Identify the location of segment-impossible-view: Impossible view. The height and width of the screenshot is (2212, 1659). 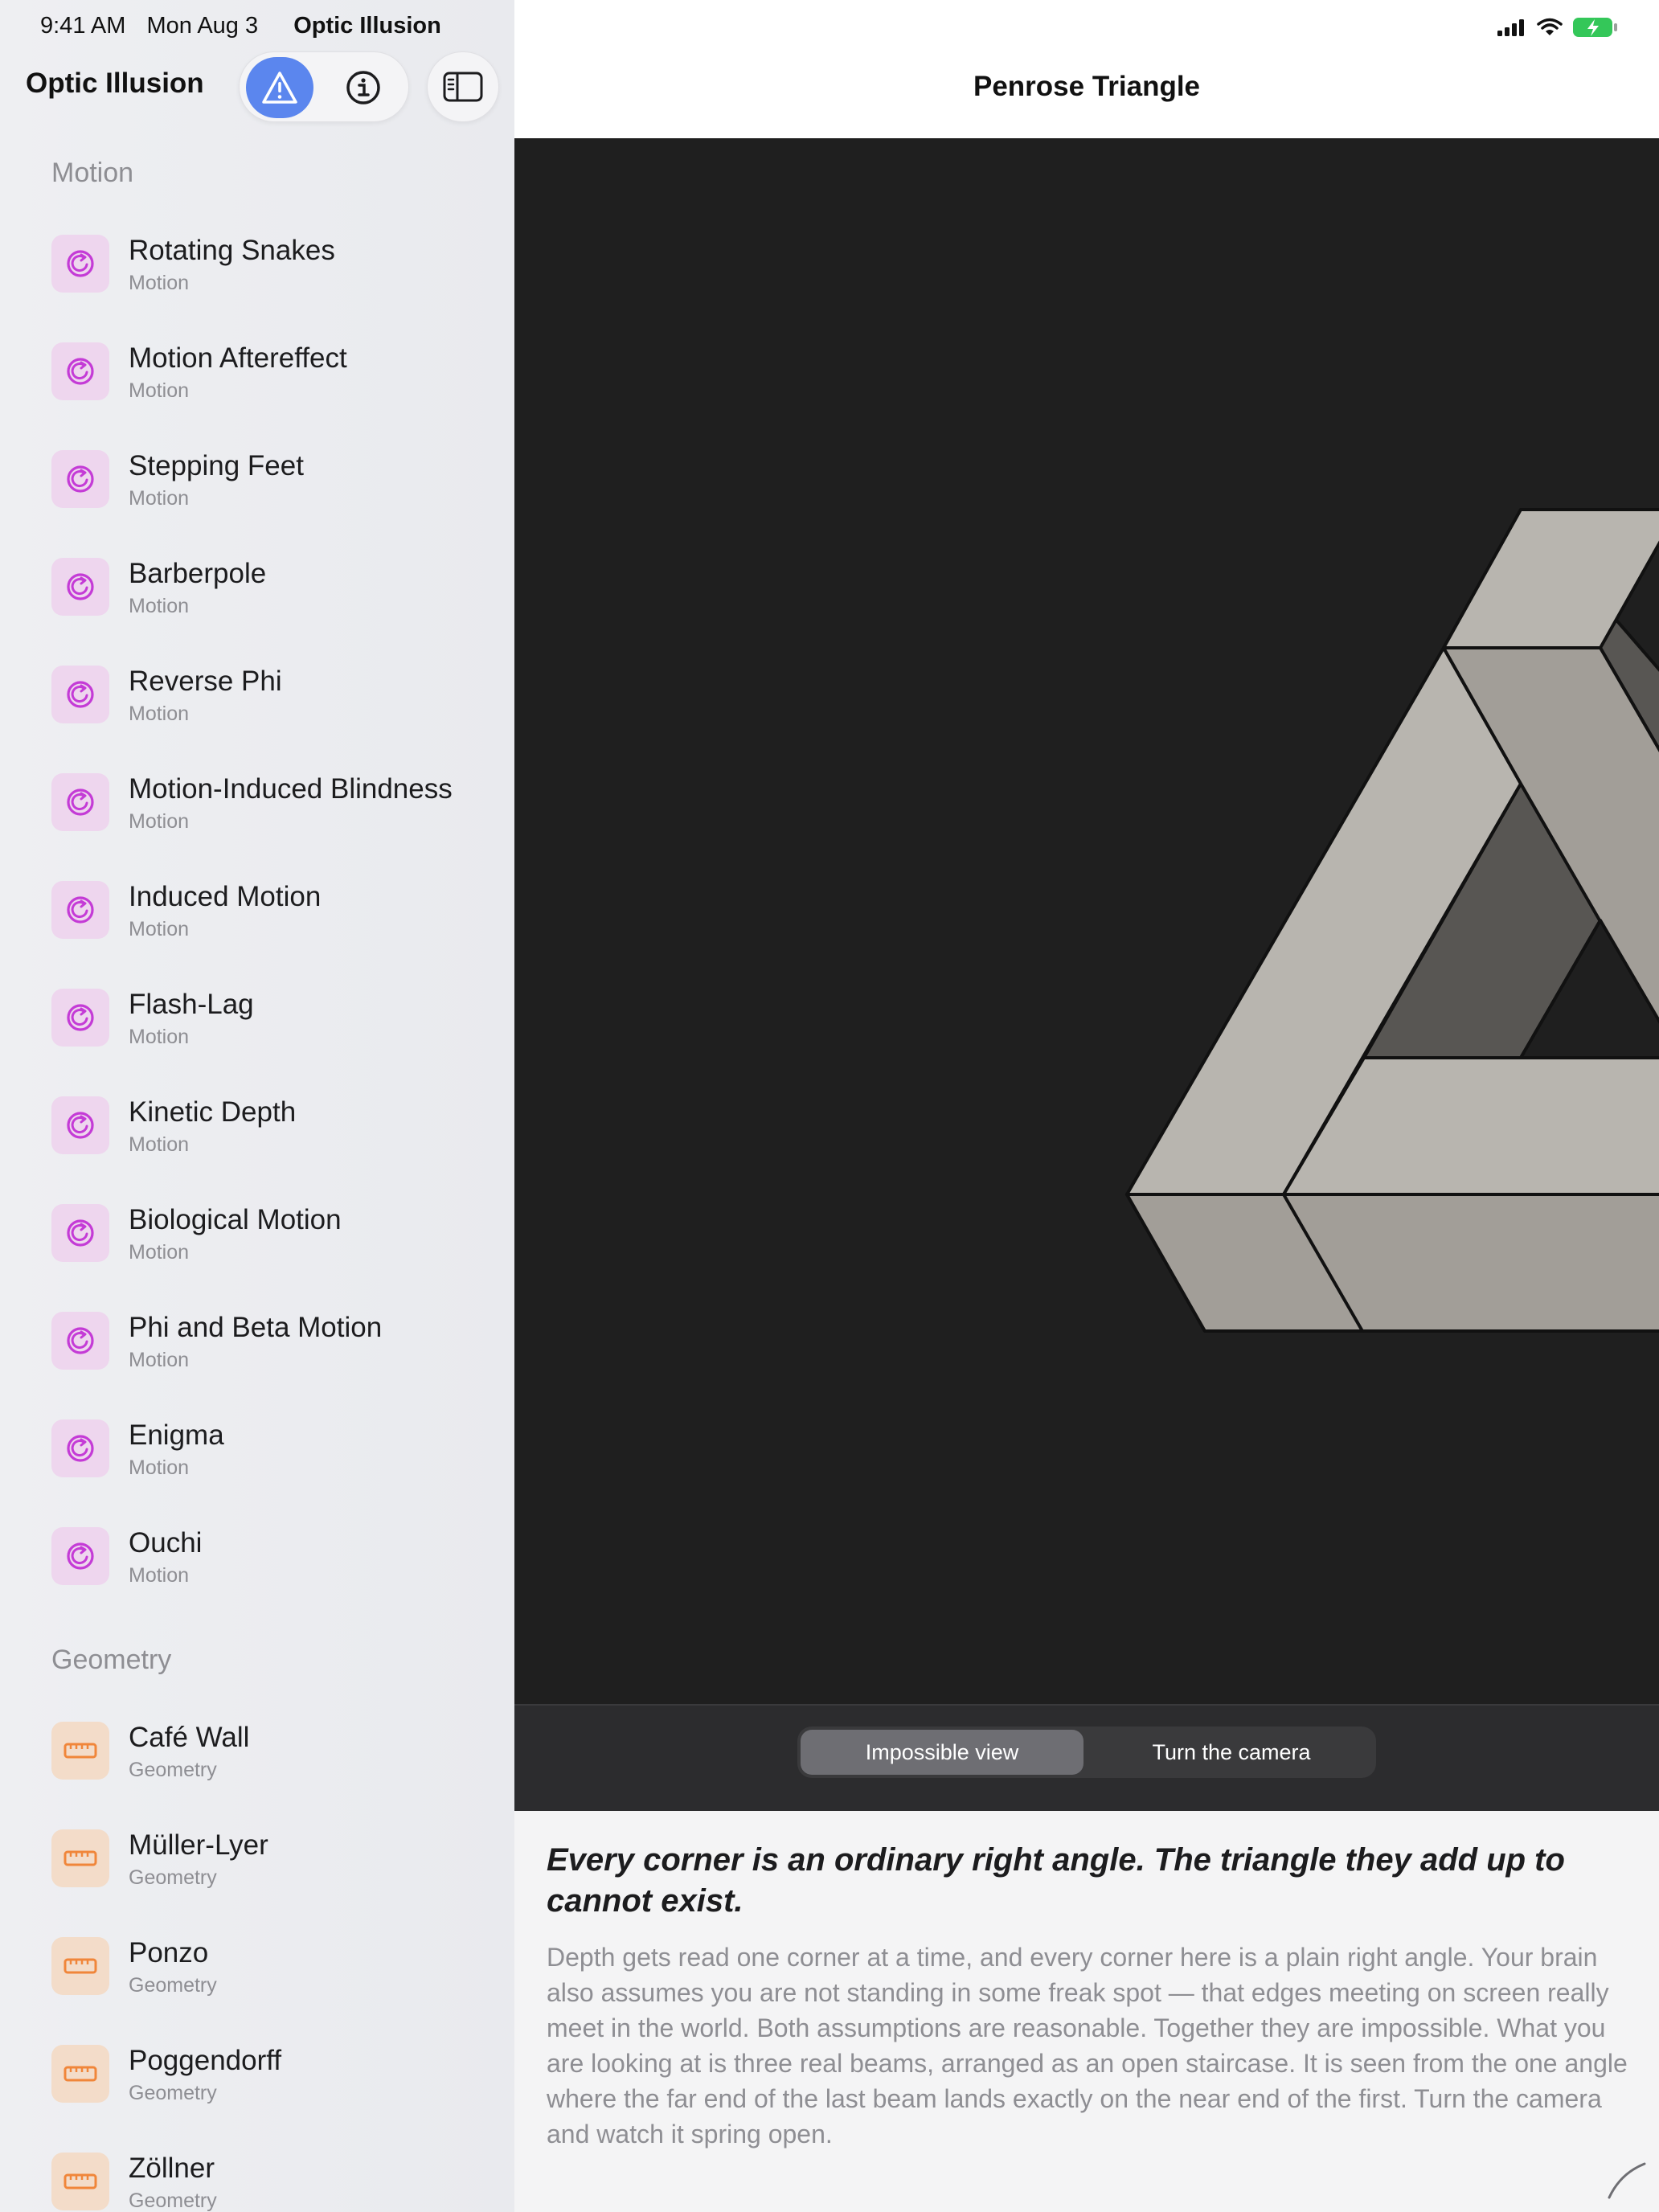
(942, 1752).